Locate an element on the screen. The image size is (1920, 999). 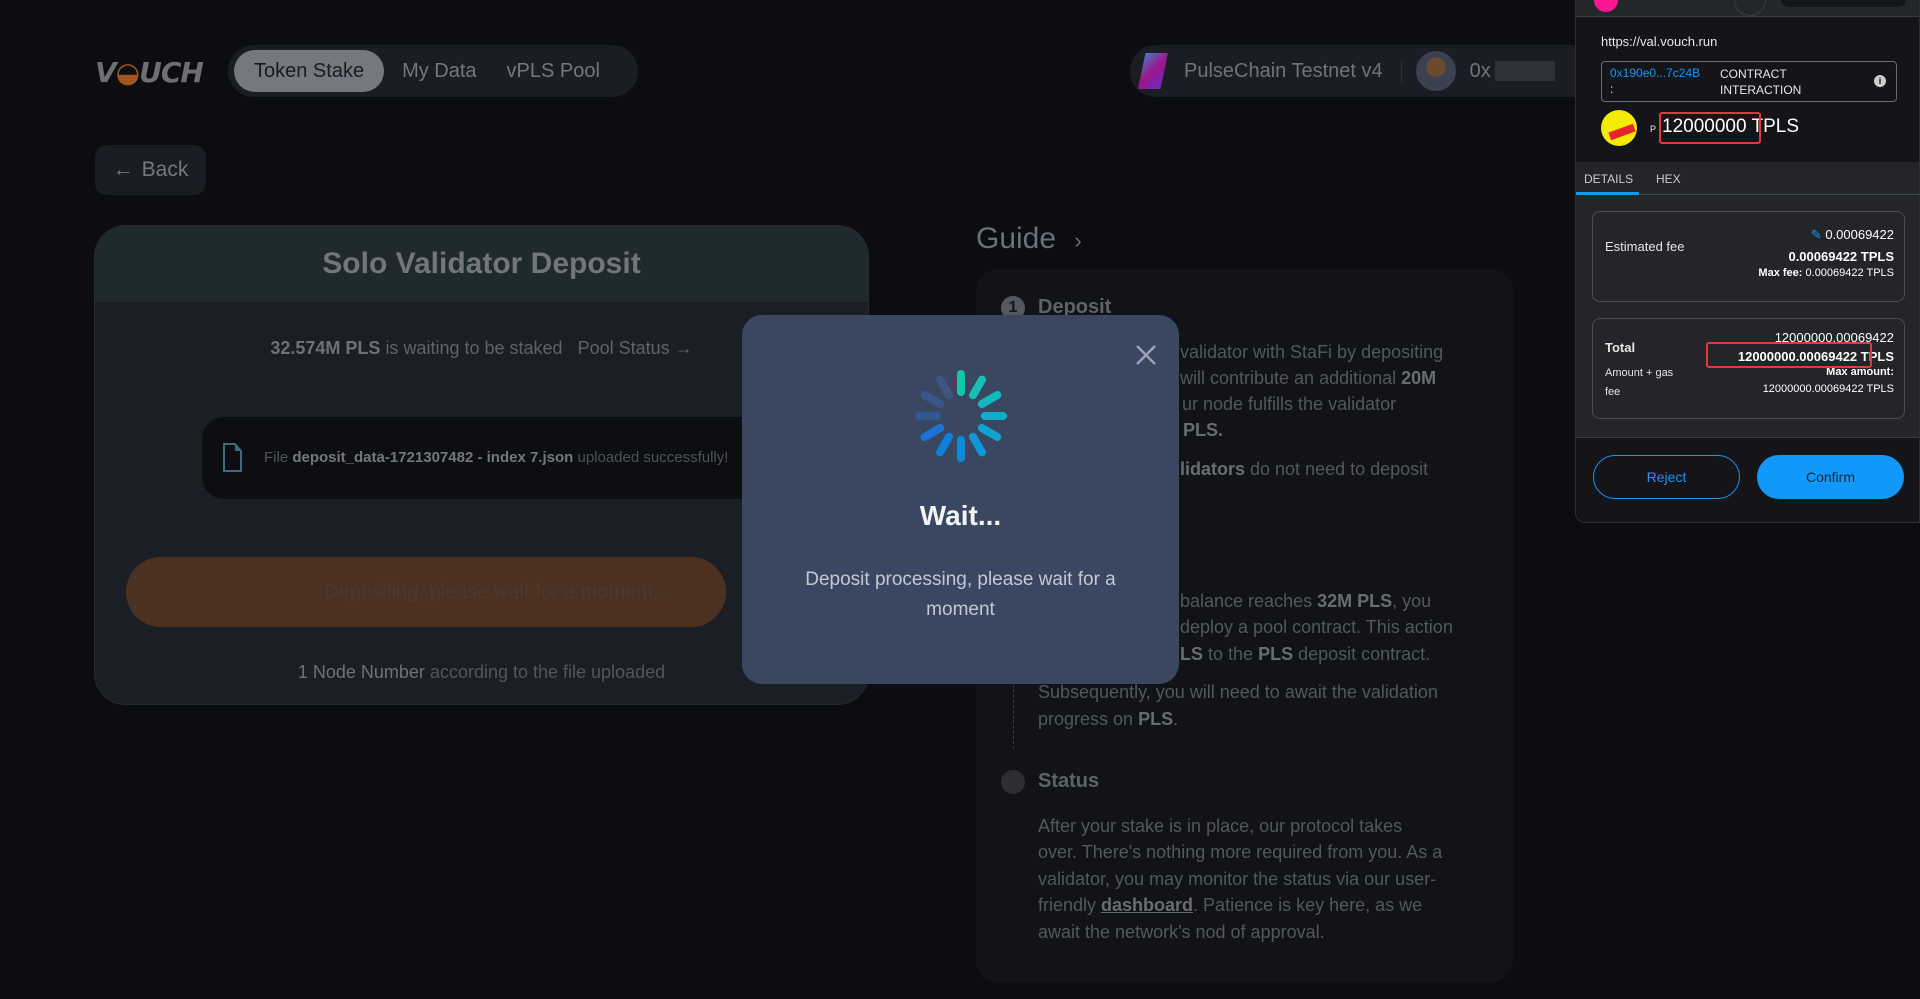
edit-icon is located at coordinates (1750, 8).